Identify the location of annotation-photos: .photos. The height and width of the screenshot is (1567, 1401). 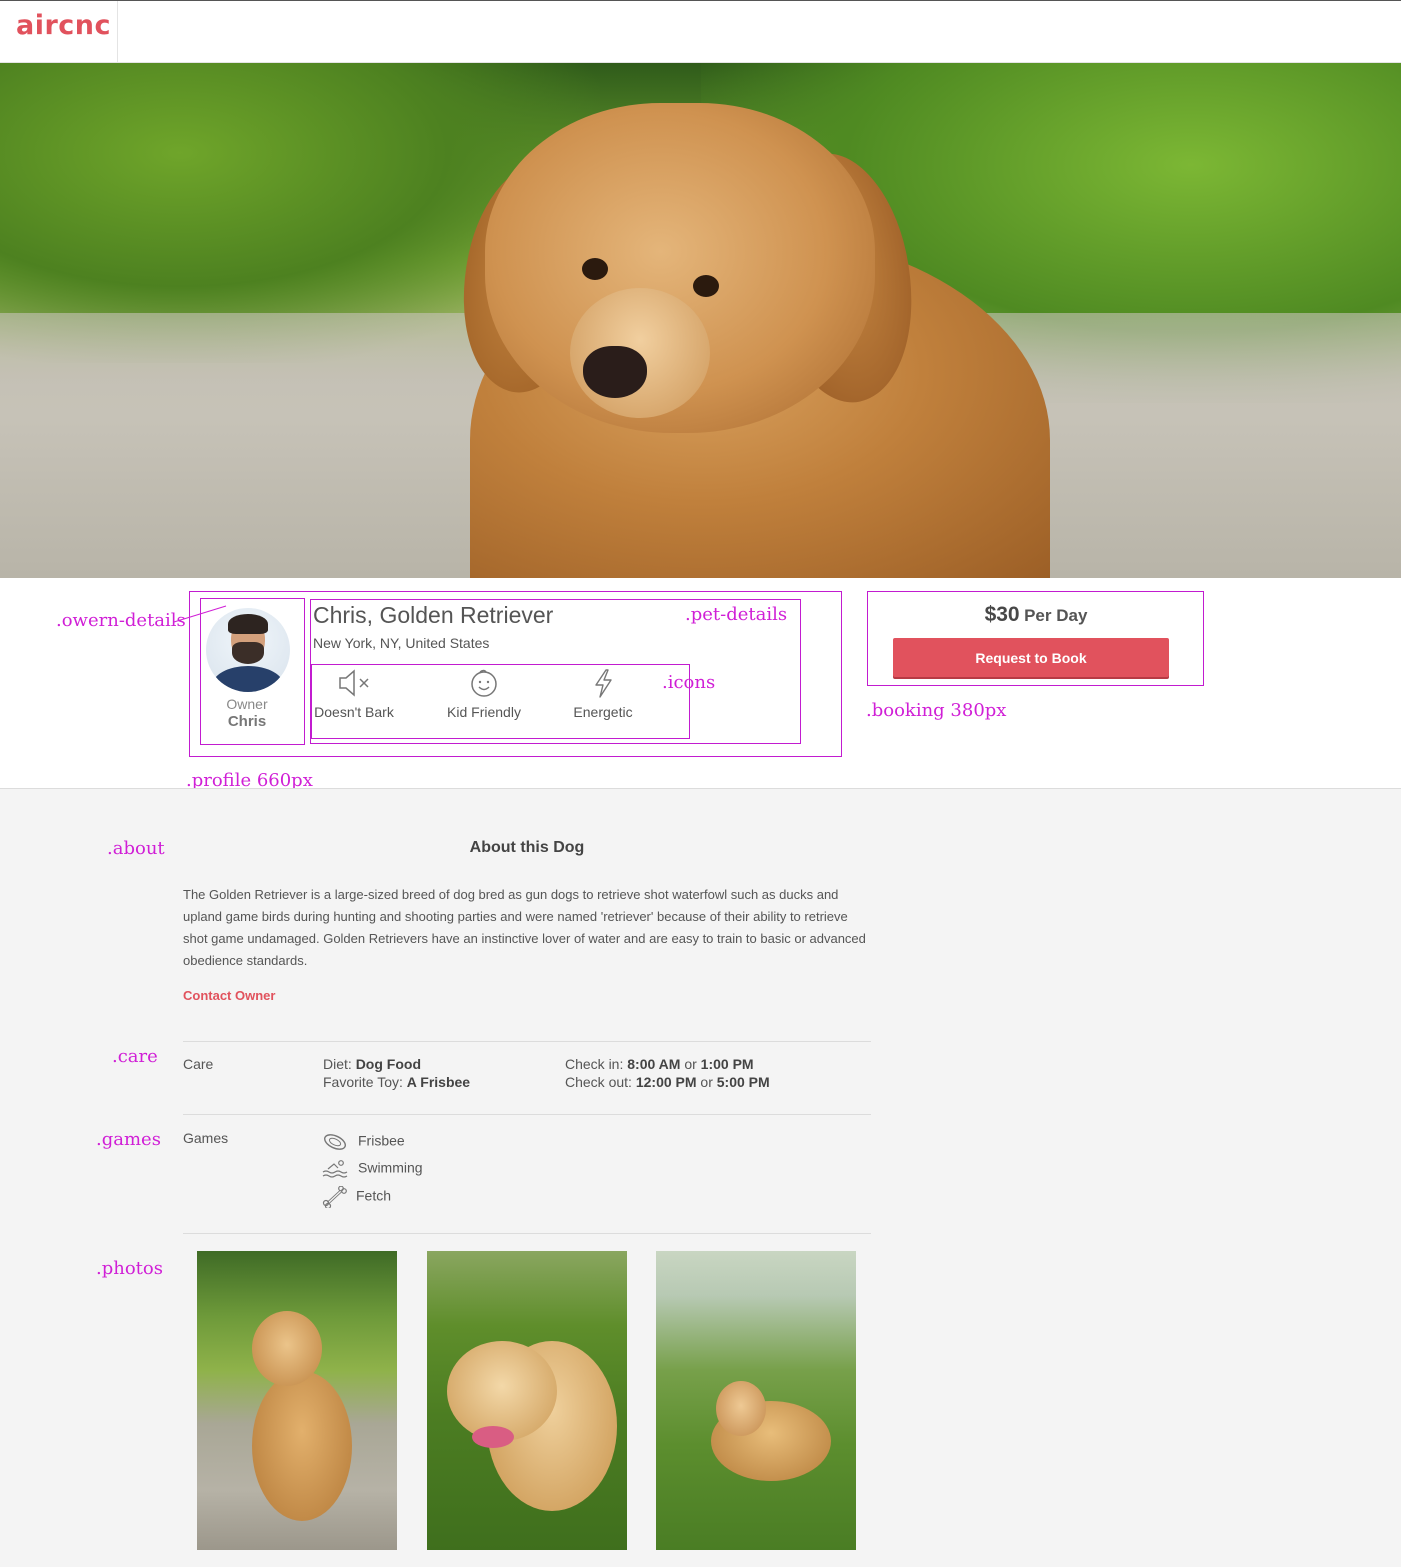
(129, 1268).